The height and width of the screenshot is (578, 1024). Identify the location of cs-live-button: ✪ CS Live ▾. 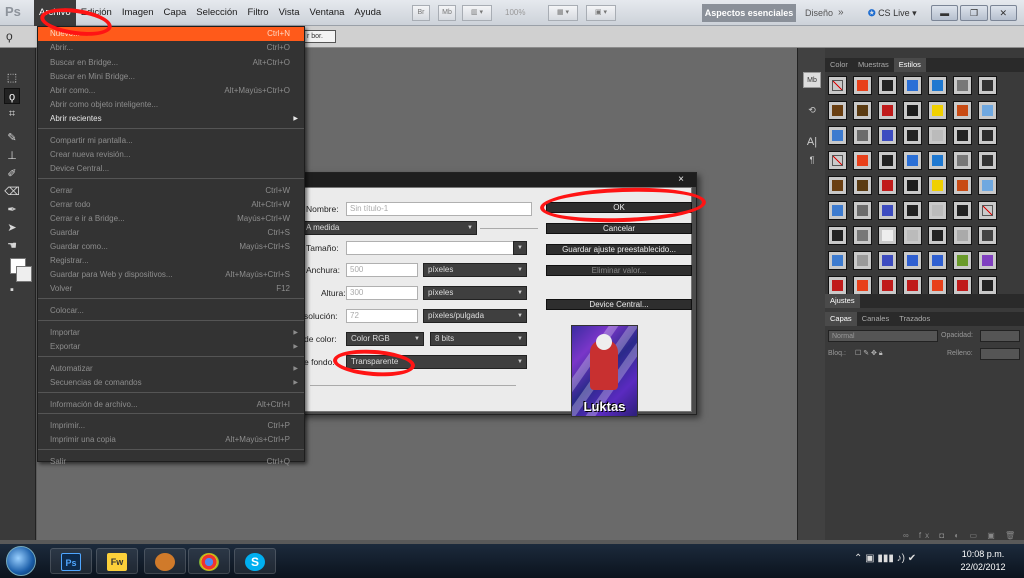
(892, 13).